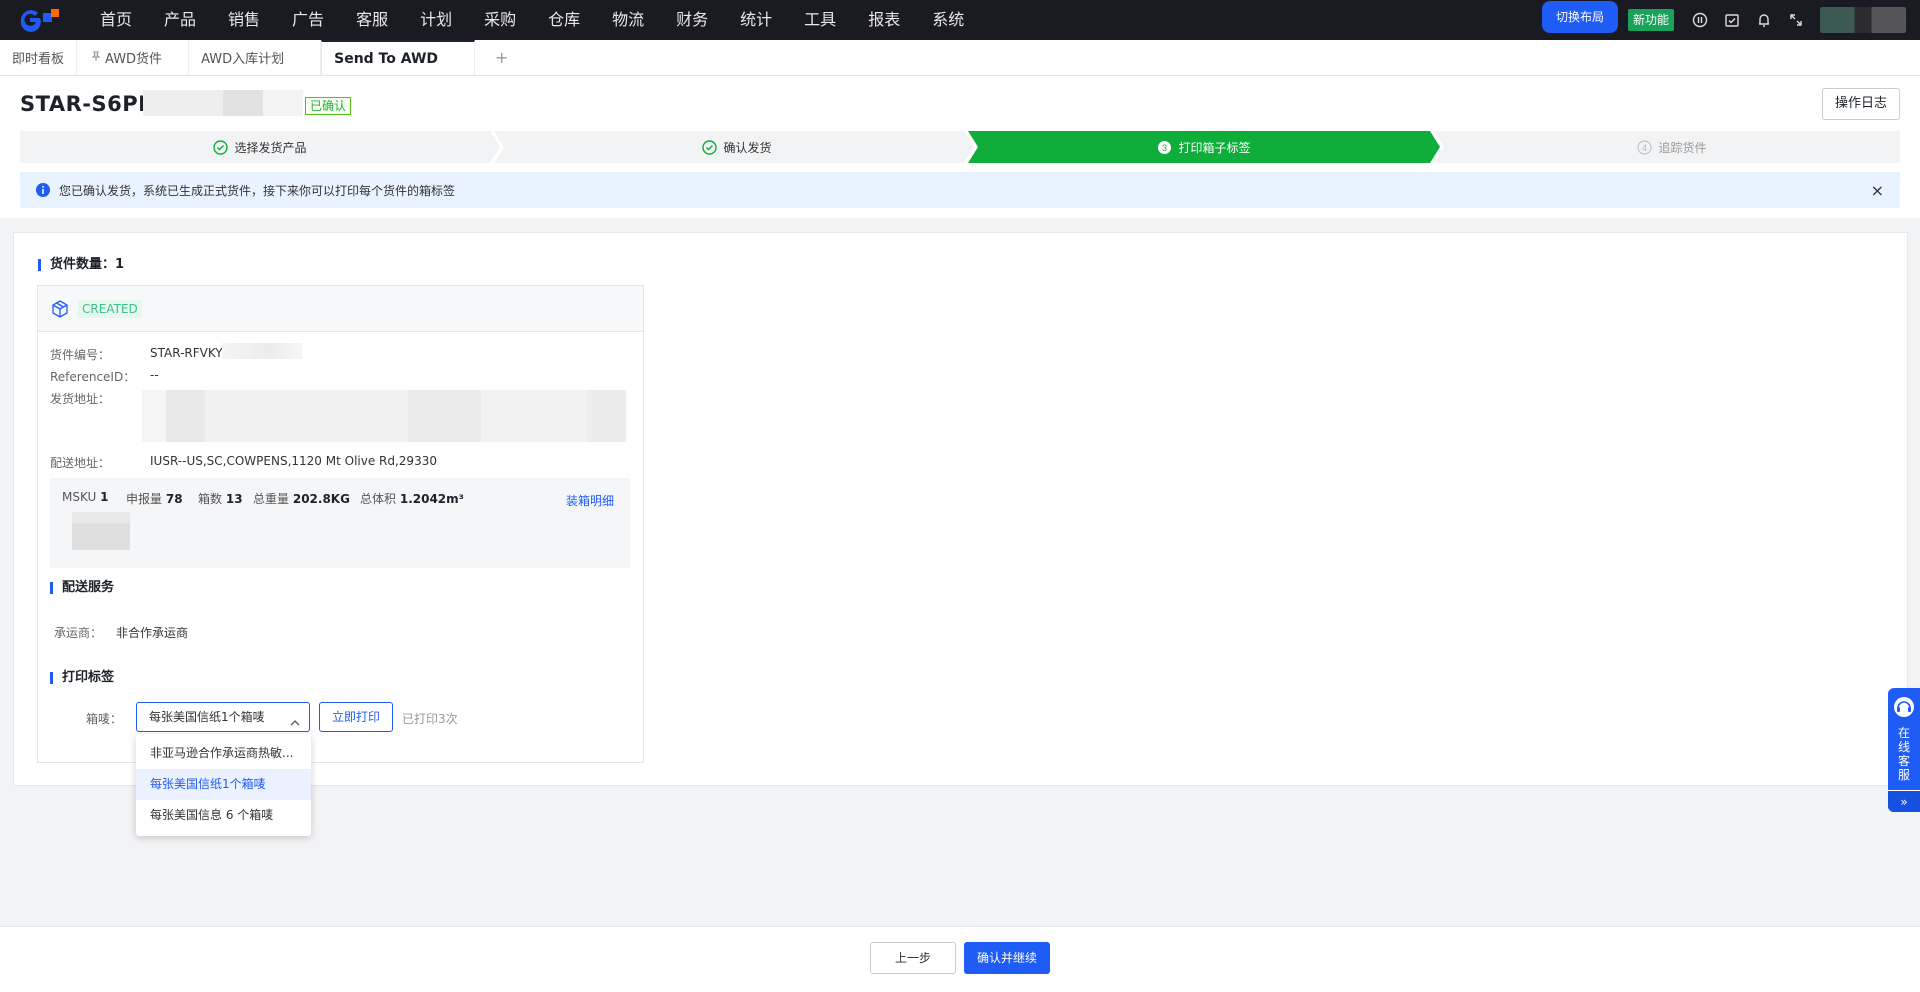 The width and height of the screenshot is (1920, 992). I want to click on reference-id-label: ReferenceID：, so click(93, 377).